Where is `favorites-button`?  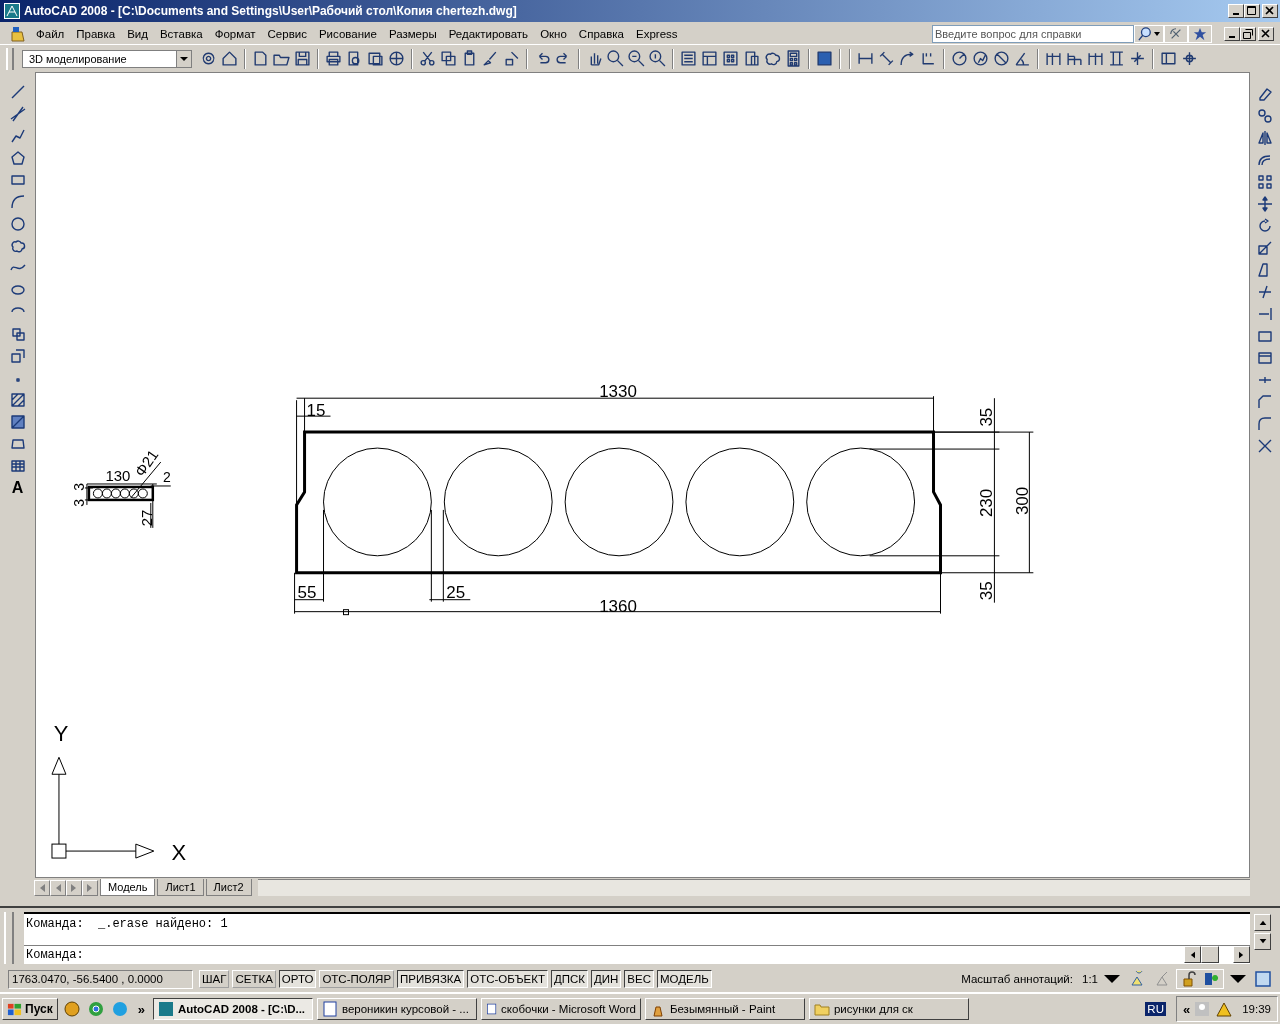
favorites-button is located at coordinates (1200, 34).